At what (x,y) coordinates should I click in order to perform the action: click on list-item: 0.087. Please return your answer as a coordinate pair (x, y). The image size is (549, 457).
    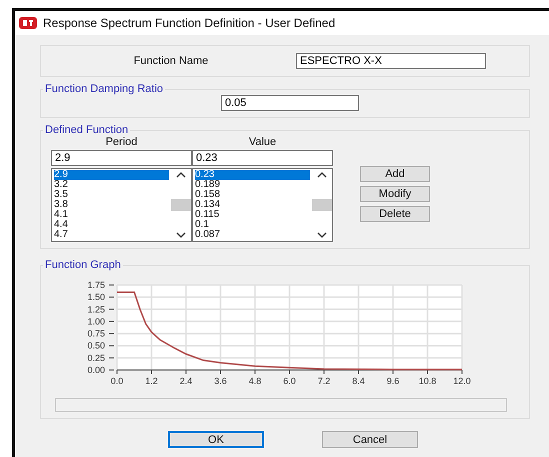
    Looking at the image, I should click on (252, 235).